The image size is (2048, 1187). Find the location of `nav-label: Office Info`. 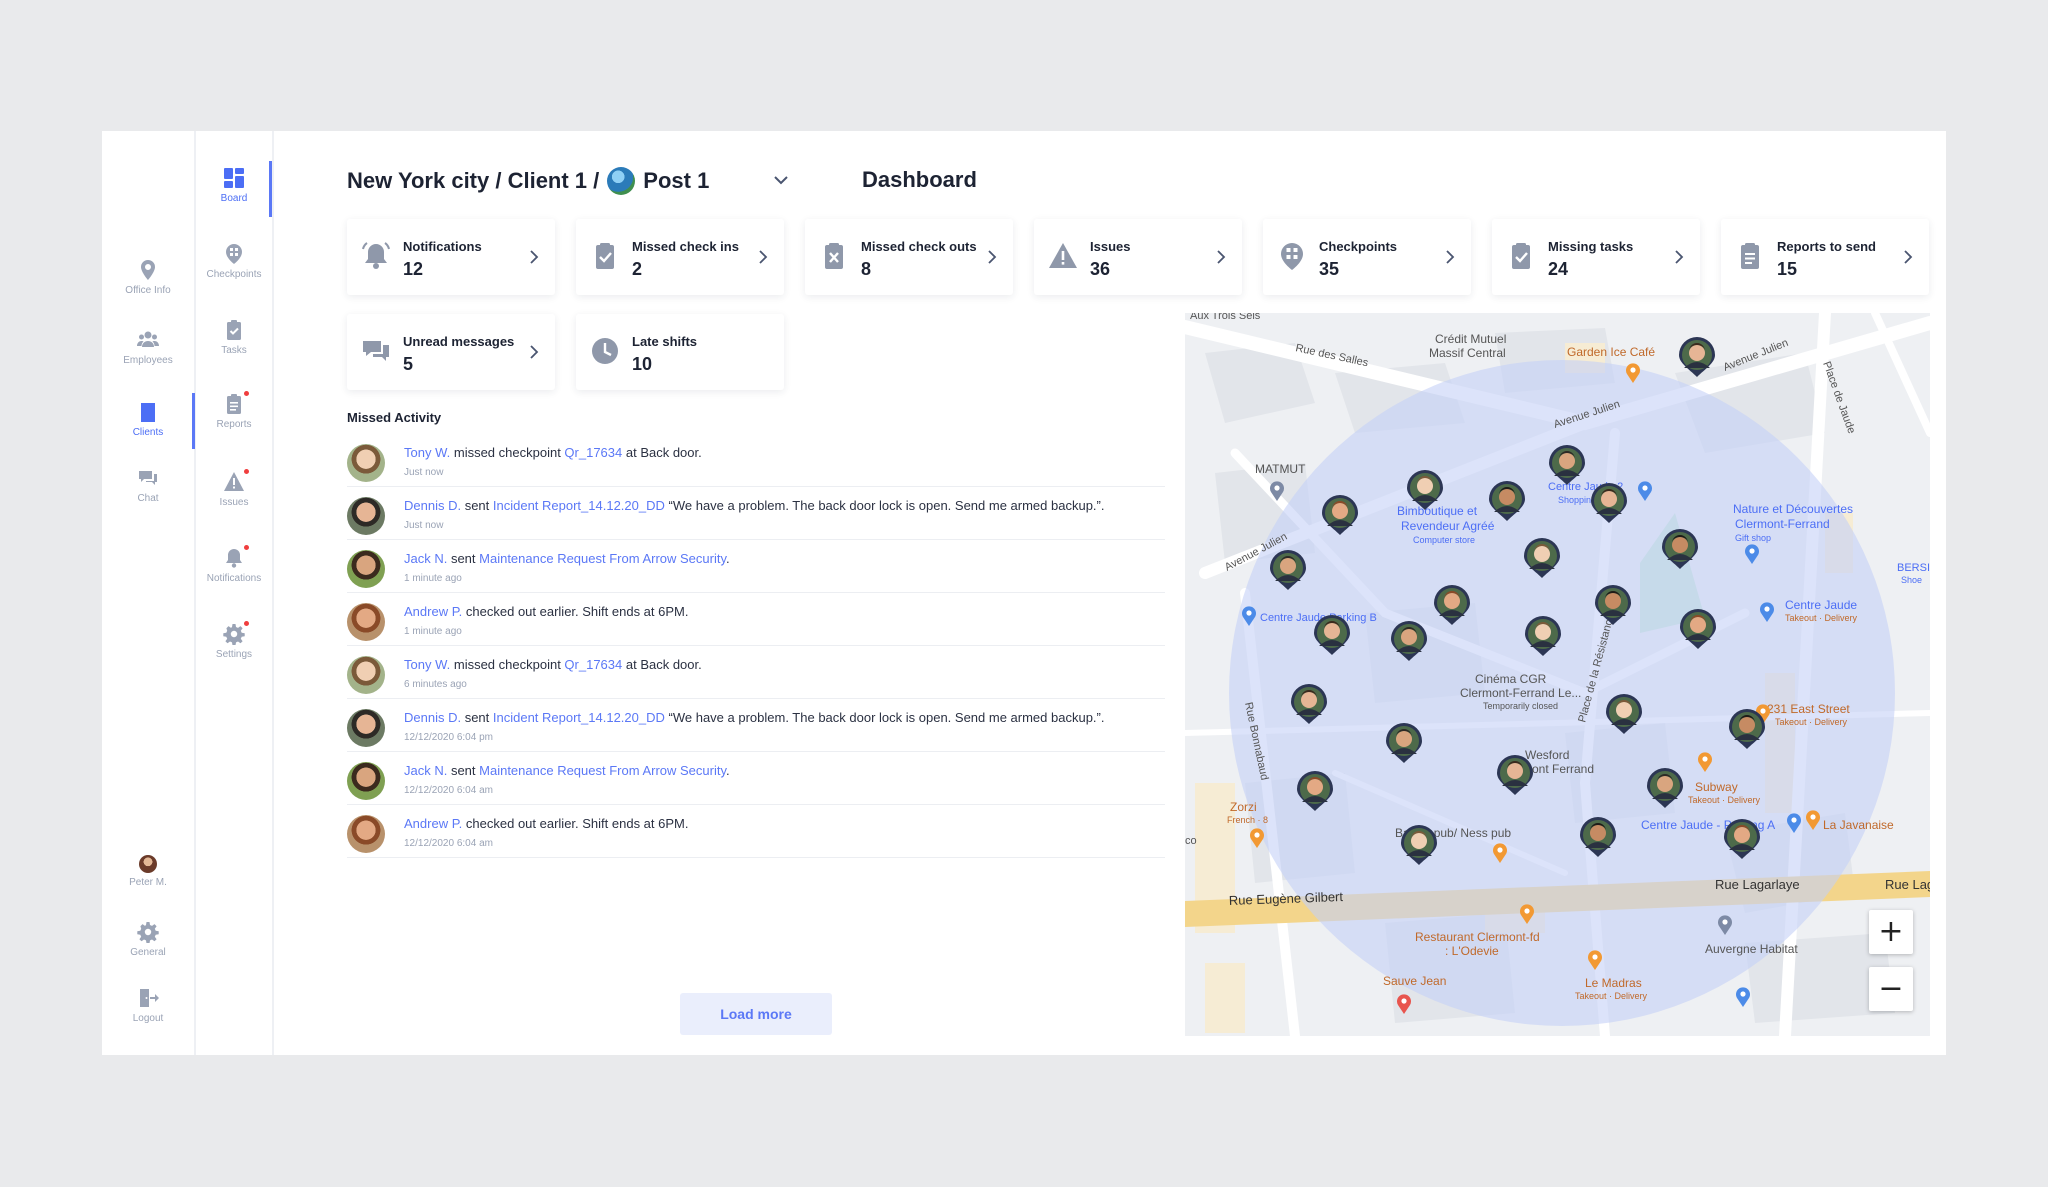

nav-label: Office Info is located at coordinates (148, 290).